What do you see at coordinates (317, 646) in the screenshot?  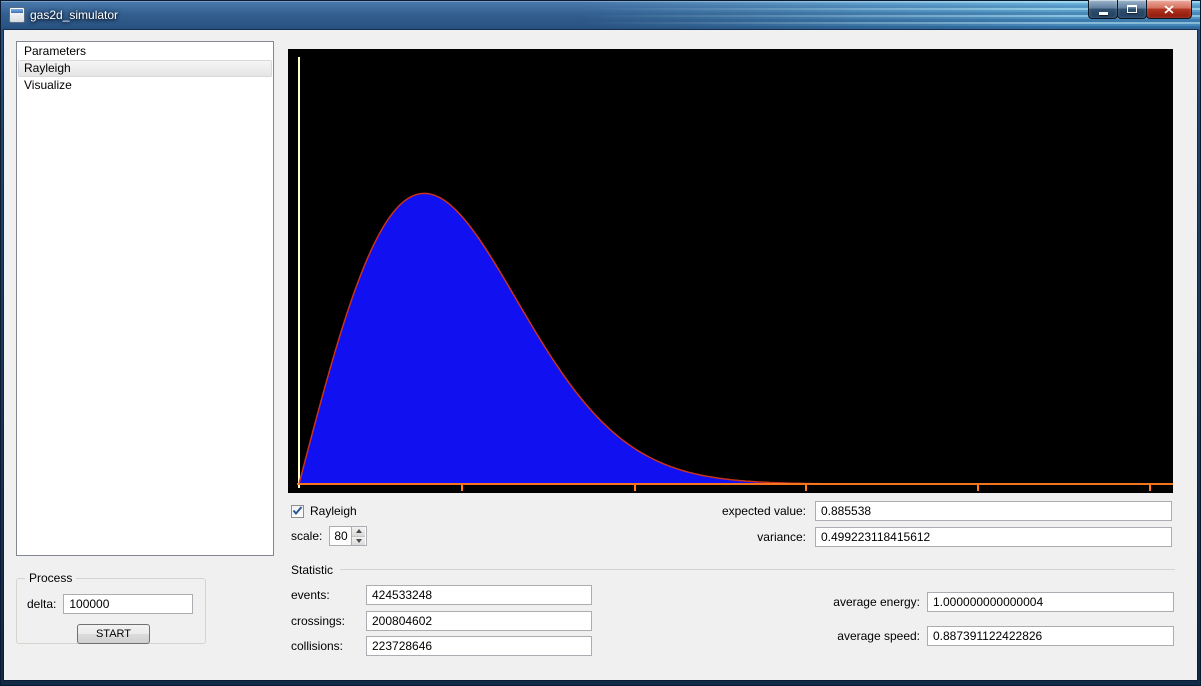 I see `collisions-label: collisions:` at bounding box center [317, 646].